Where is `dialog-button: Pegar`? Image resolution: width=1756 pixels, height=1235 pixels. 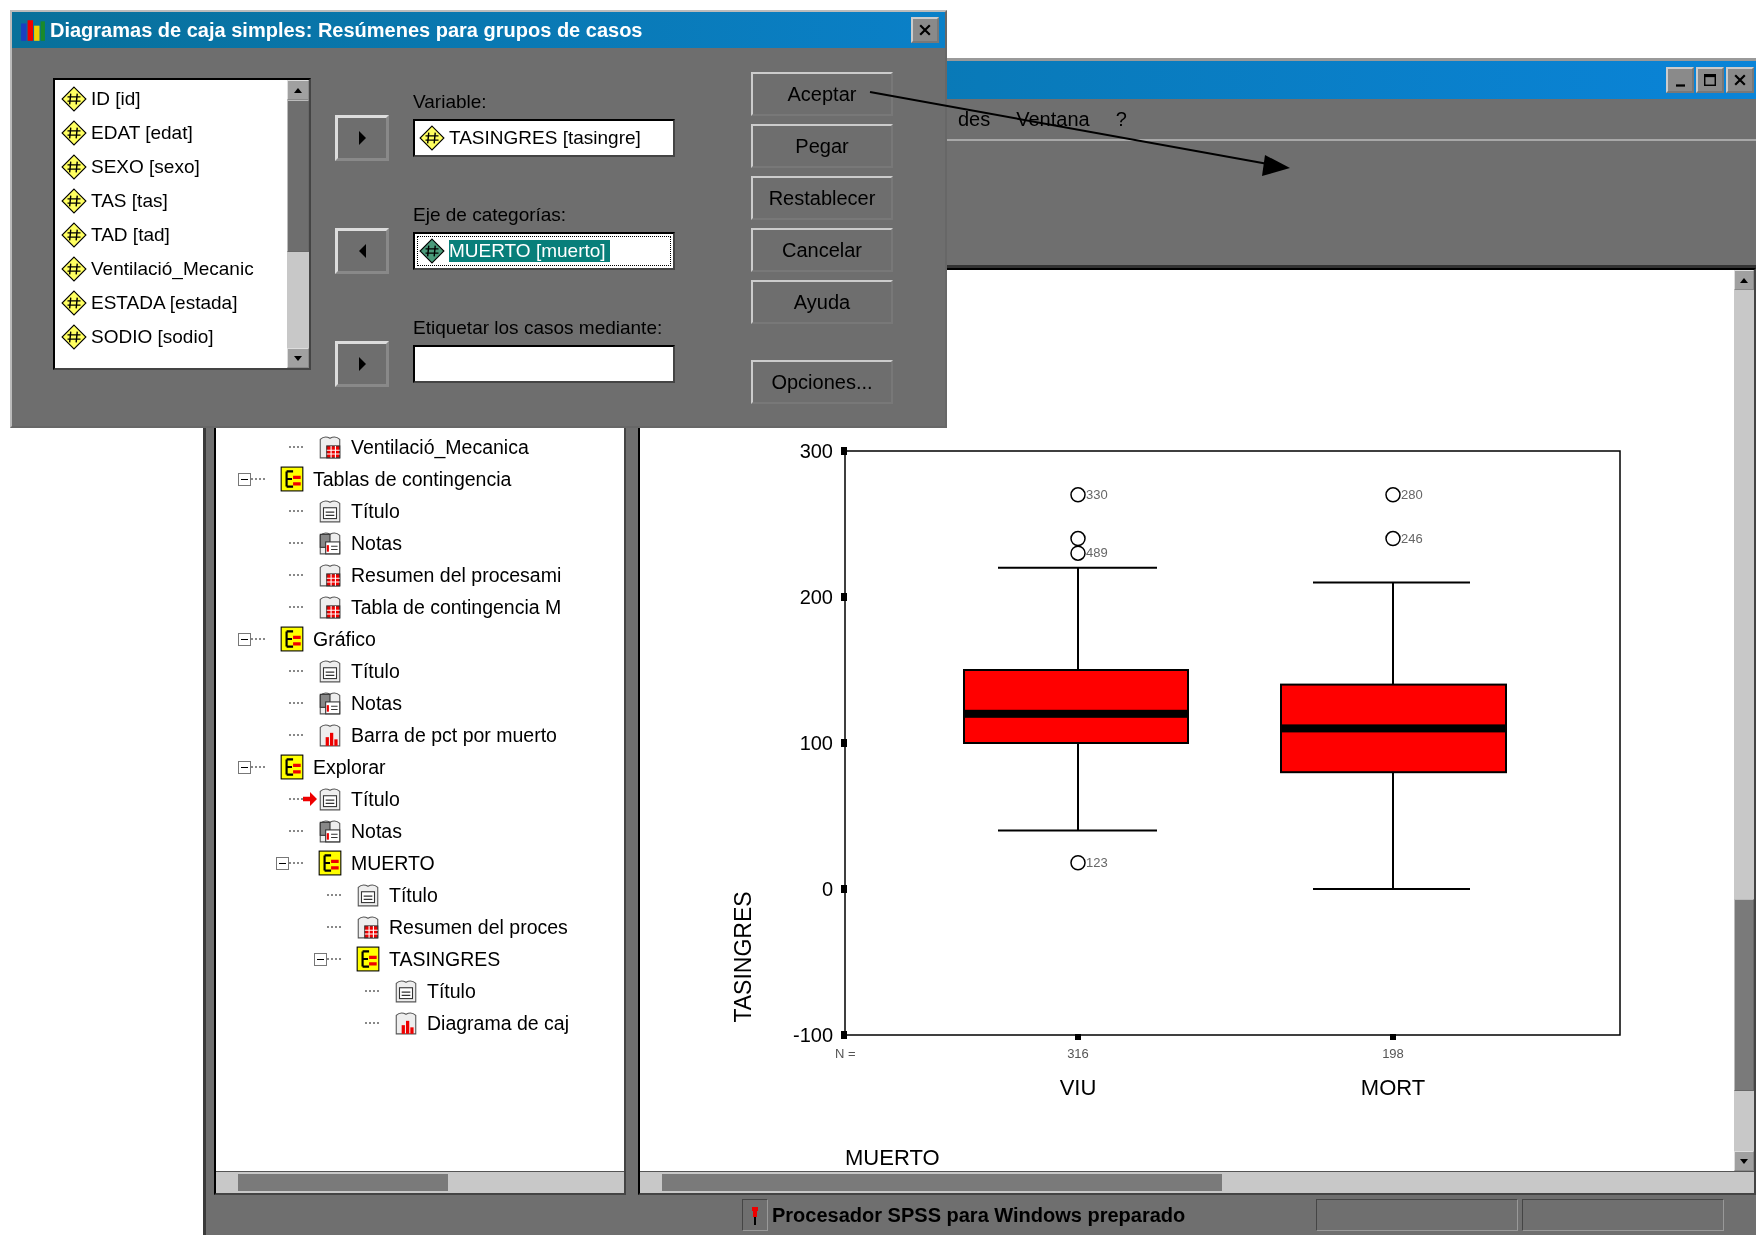 dialog-button: Pegar is located at coordinates (822, 146).